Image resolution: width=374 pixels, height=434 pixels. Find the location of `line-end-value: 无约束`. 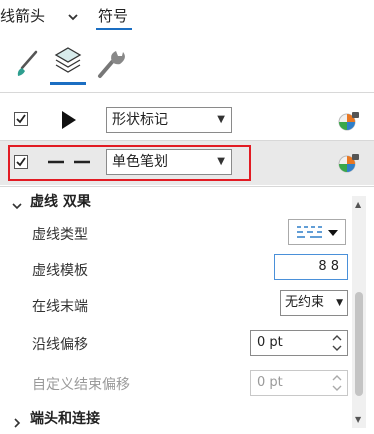

line-end-value: 无约束 is located at coordinates (305, 302).